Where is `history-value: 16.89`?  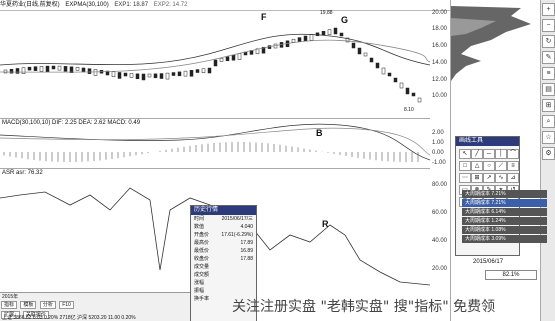
history-value: 16.89 is located at coordinates (246, 251).